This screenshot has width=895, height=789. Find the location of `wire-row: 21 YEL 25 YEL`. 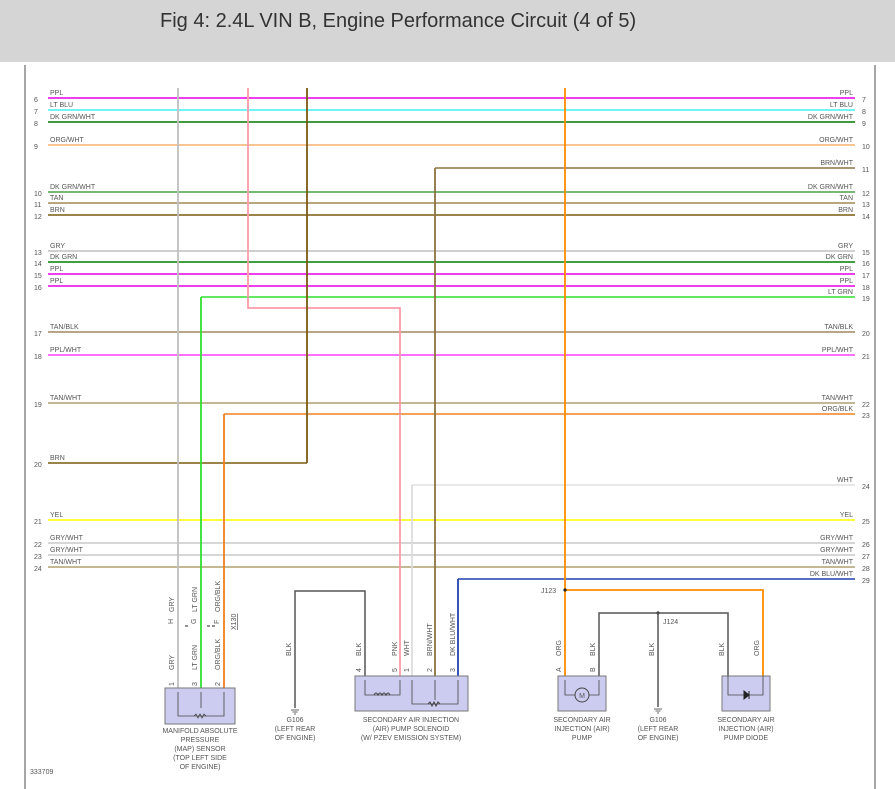

wire-row: 21 YEL 25 YEL is located at coordinates (452, 519).